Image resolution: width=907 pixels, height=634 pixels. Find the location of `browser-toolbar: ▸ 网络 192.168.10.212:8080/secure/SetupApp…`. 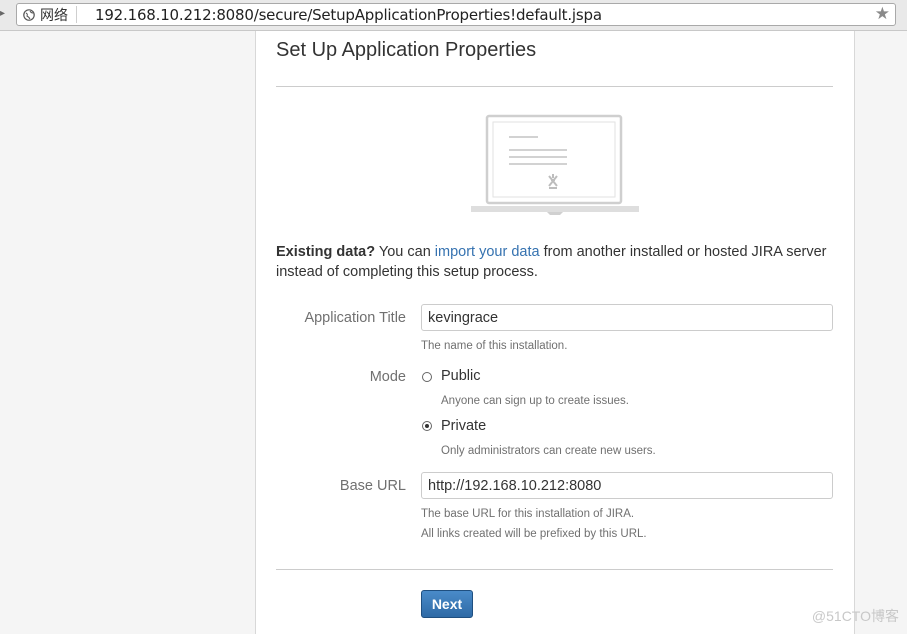

browser-toolbar: ▸ 网络 192.168.10.212:8080/secure/SetupApp… is located at coordinates (453, 15).